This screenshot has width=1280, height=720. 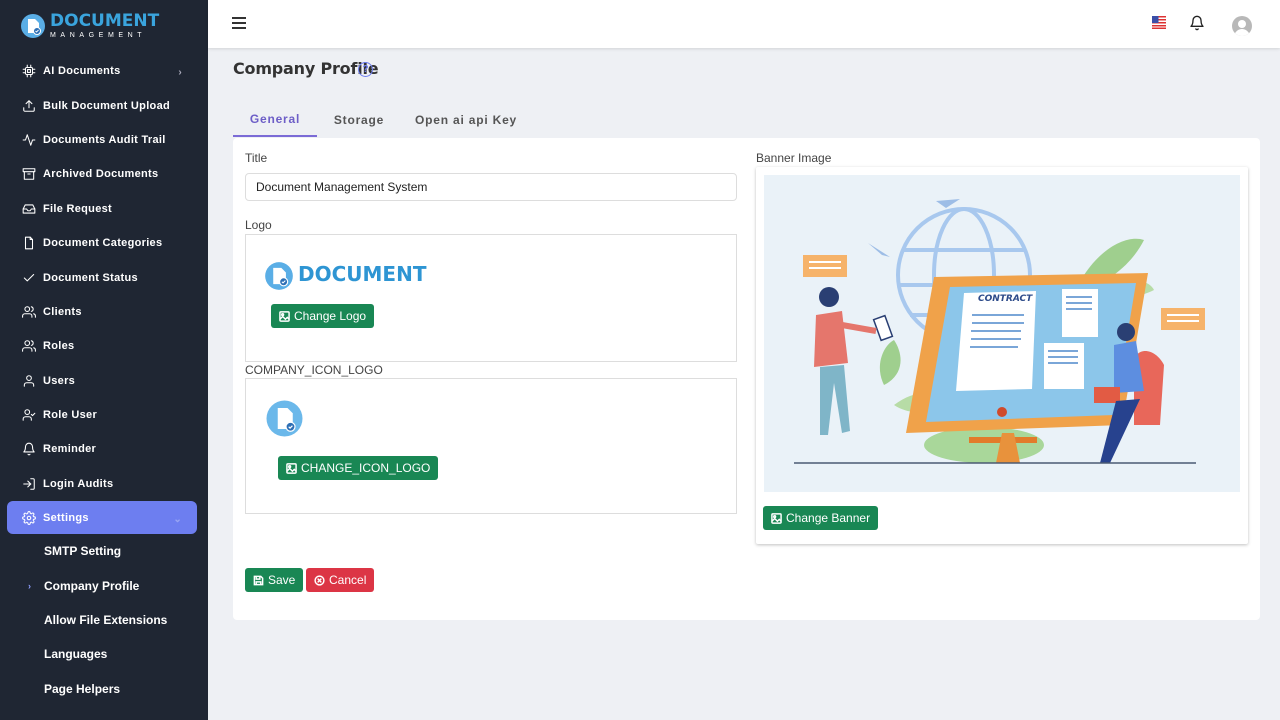 What do you see at coordinates (62, 311) in the screenshot?
I see `sidebar-item-label: Clients` at bounding box center [62, 311].